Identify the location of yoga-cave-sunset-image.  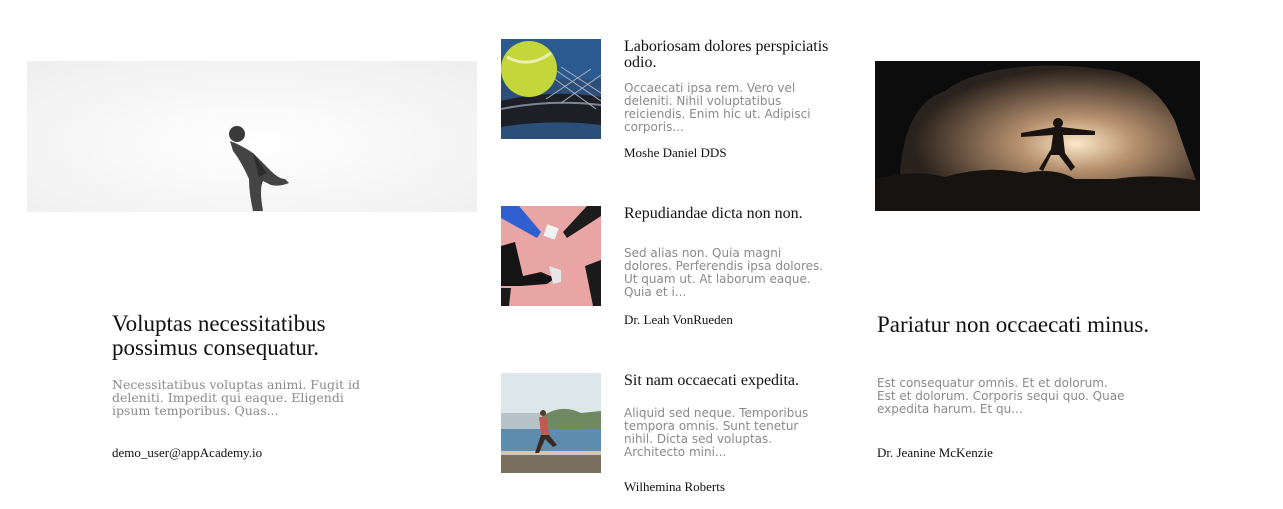
(1037, 136).